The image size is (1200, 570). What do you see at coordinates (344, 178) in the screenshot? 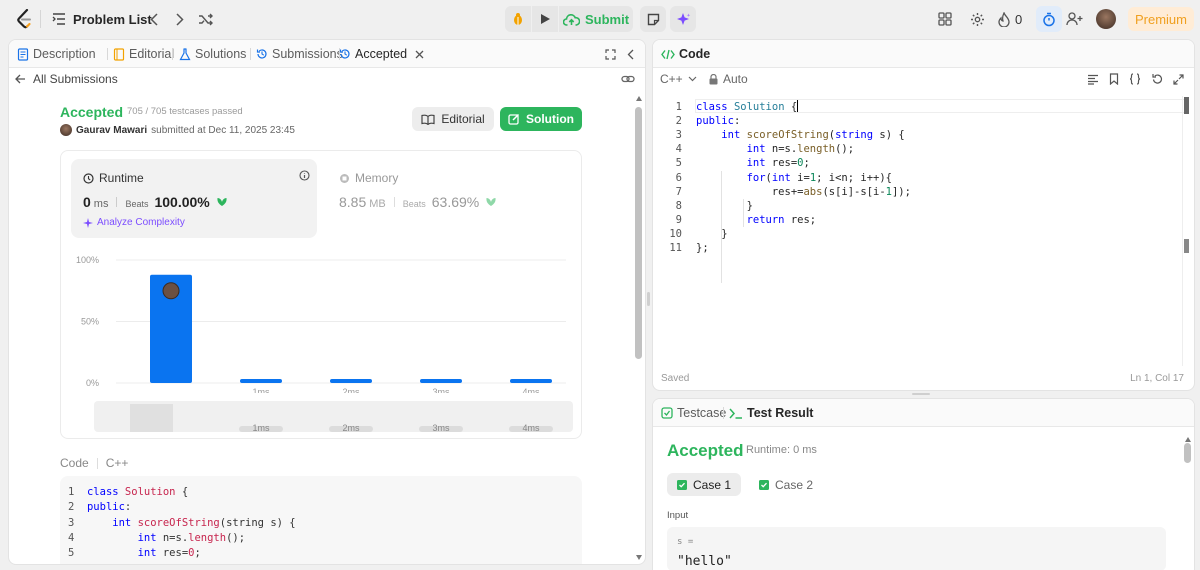
I see `memory-chip-icon` at bounding box center [344, 178].